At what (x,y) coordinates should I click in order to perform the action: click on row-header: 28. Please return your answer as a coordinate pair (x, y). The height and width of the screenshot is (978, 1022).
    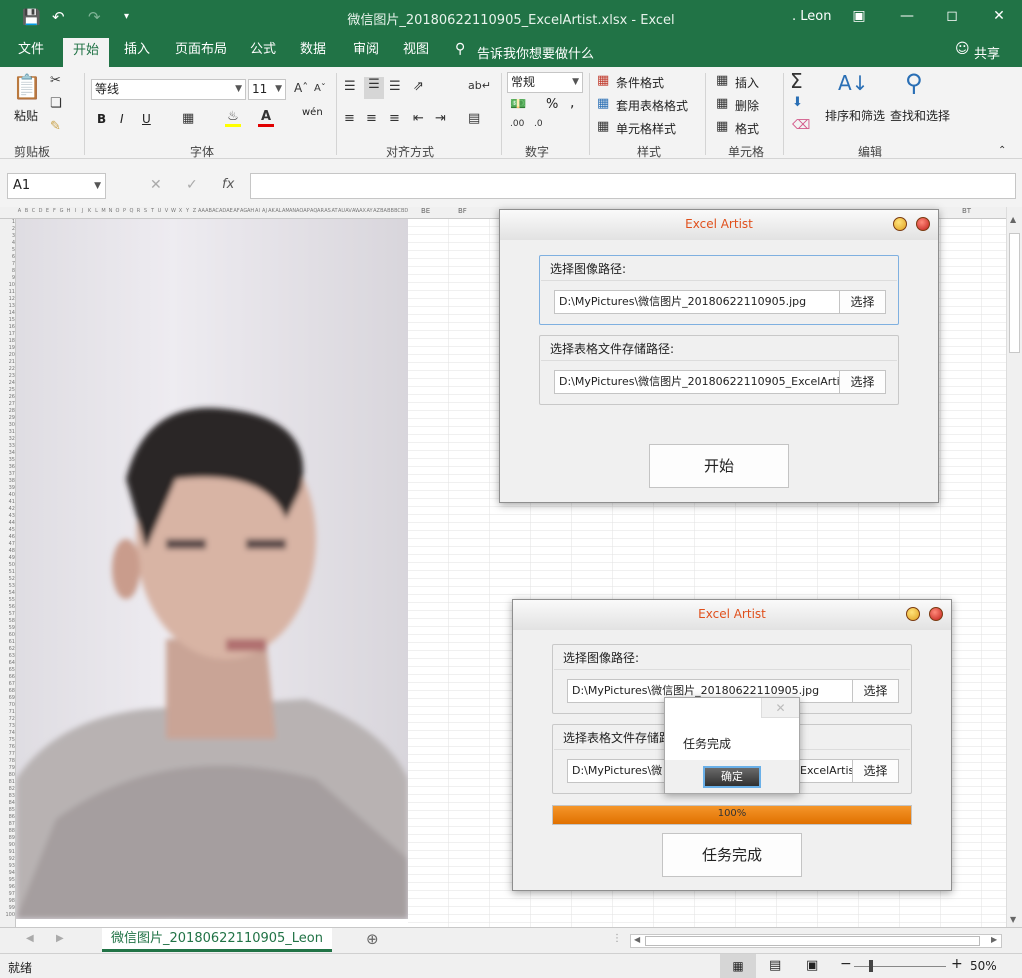
    Looking at the image, I should click on (8, 411).